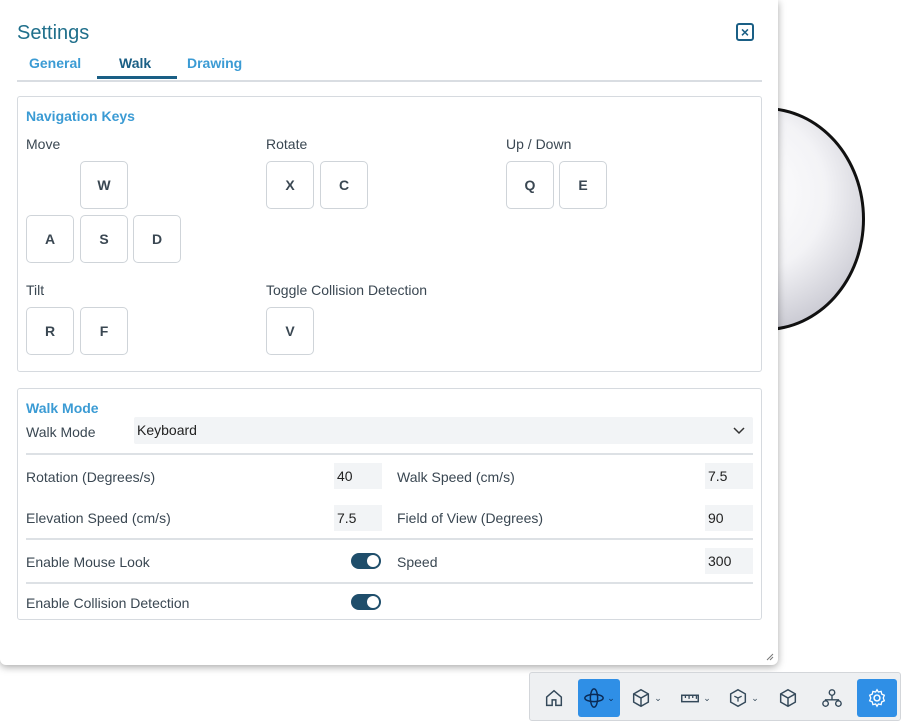 This screenshot has width=910, height=721. What do you see at coordinates (137, 77) in the screenshot?
I see `active-tab-indicator` at bounding box center [137, 77].